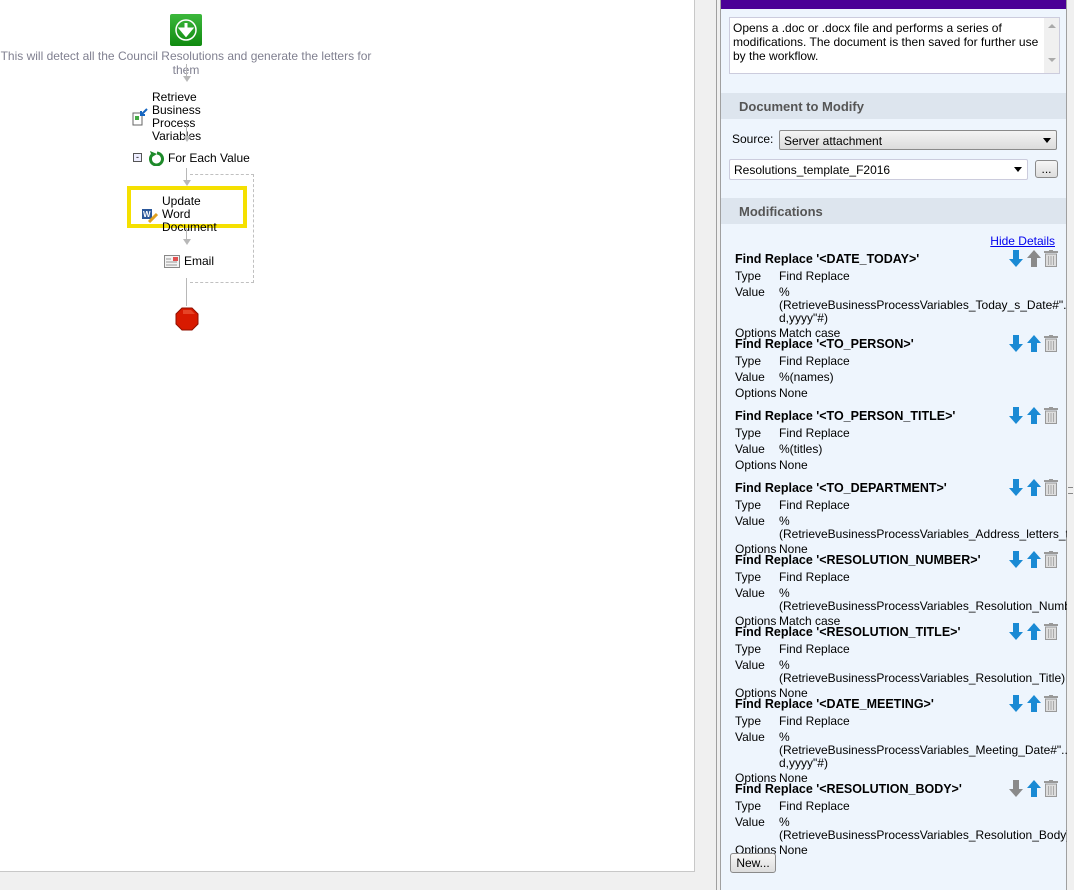  Describe the element at coordinates (716, 445) in the screenshot. I see `splitter` at that location.